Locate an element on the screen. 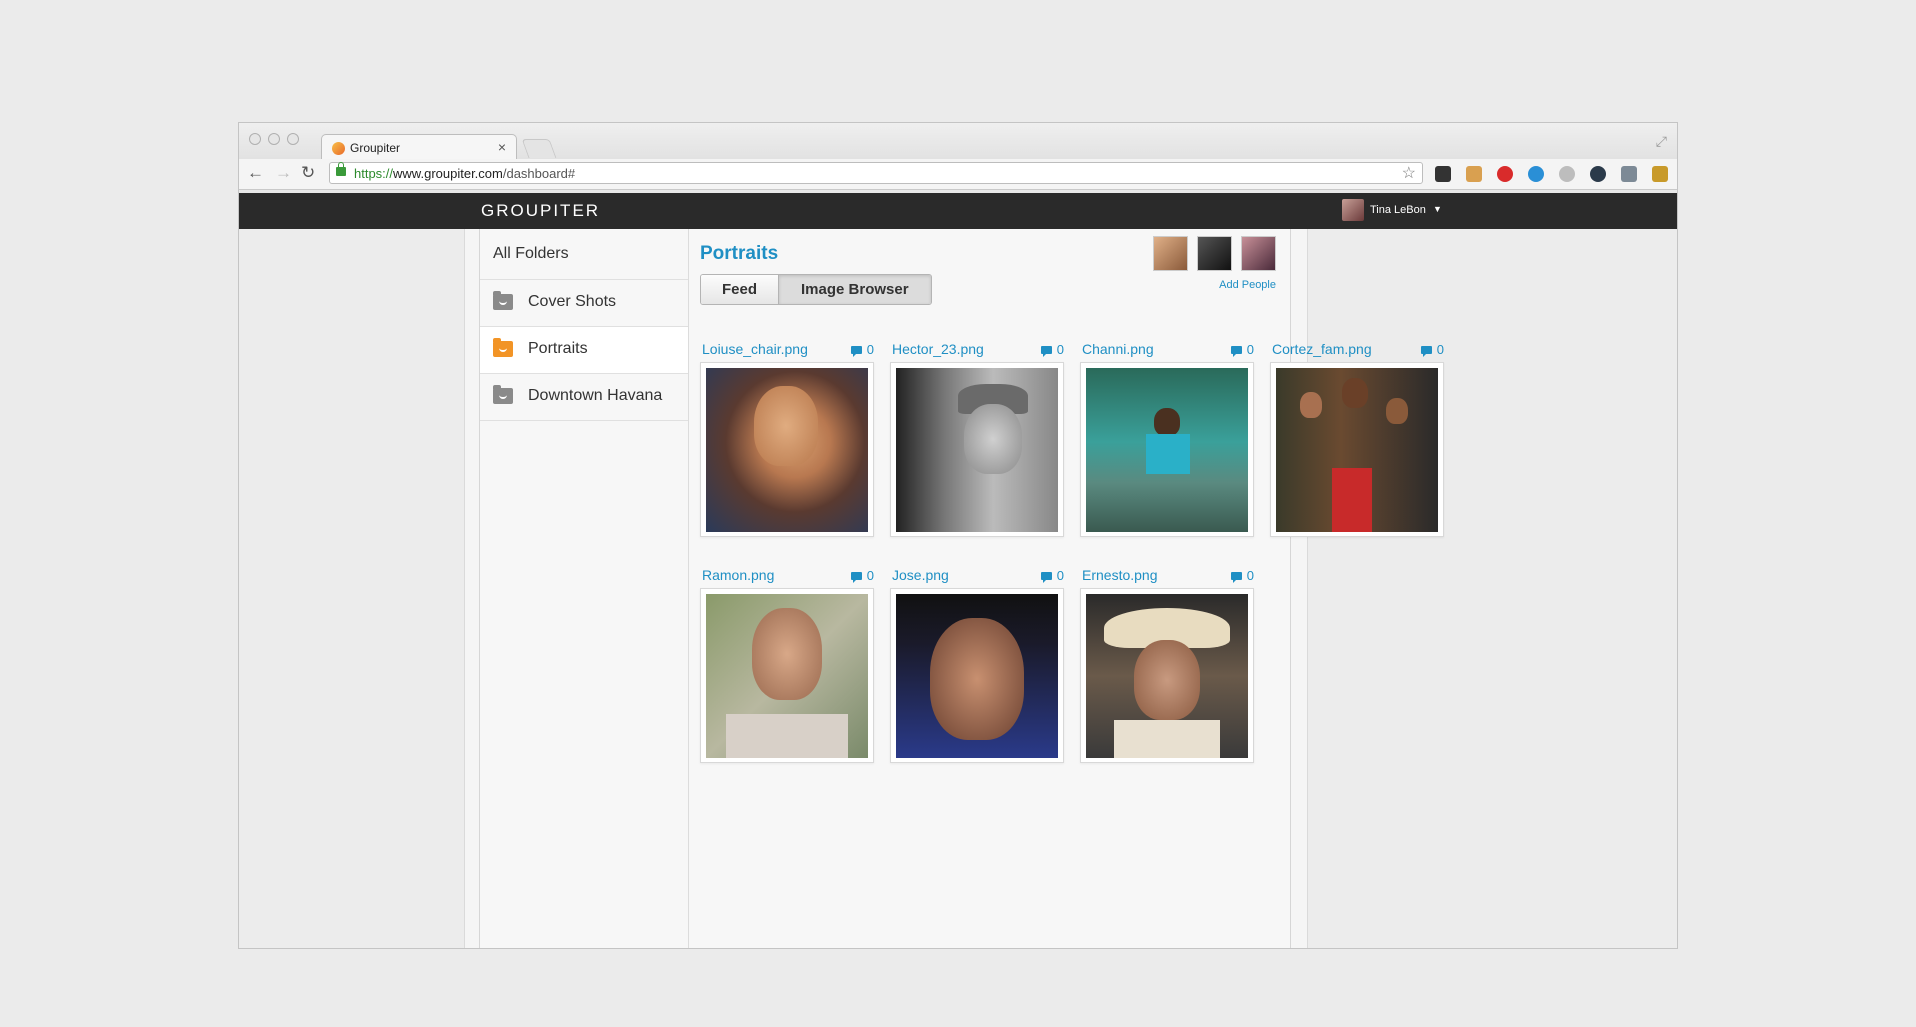  browser-titlebar: Groupiter × ⤢ is located at coordinates (958, 141).